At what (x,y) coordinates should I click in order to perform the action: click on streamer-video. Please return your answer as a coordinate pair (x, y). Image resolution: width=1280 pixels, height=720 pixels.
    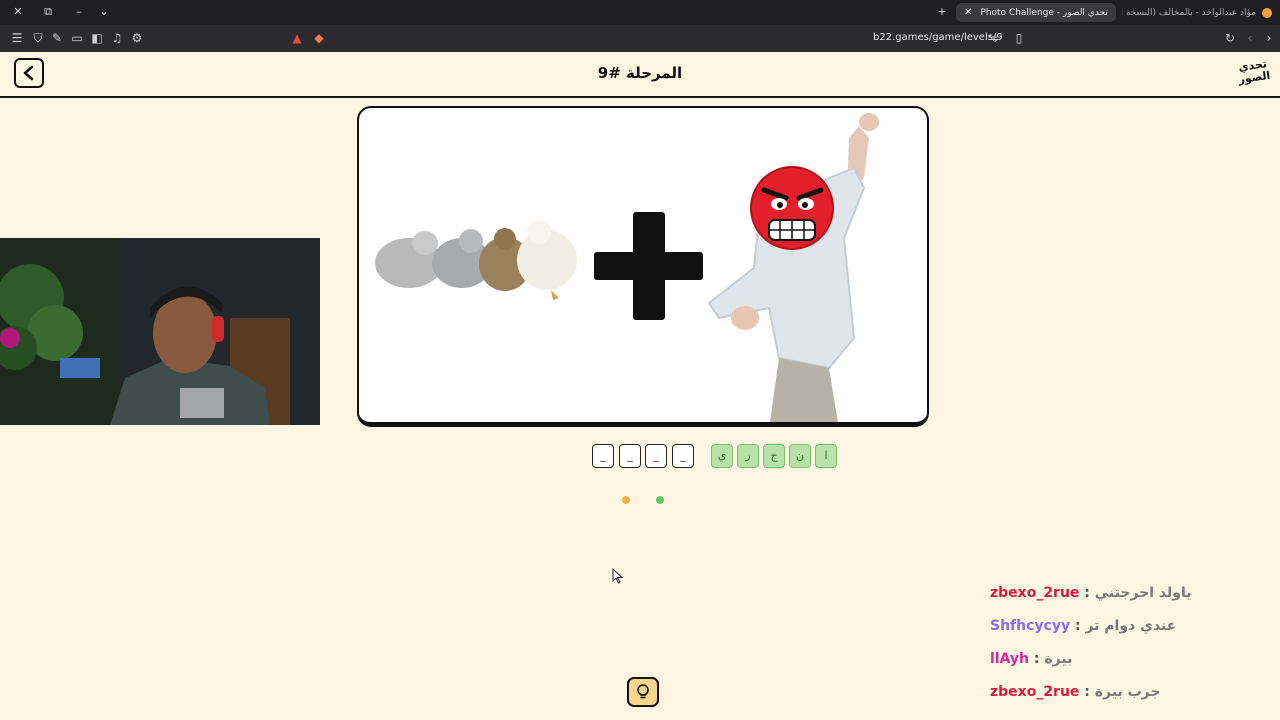
    Looking at the image, I should click on (160, 331).